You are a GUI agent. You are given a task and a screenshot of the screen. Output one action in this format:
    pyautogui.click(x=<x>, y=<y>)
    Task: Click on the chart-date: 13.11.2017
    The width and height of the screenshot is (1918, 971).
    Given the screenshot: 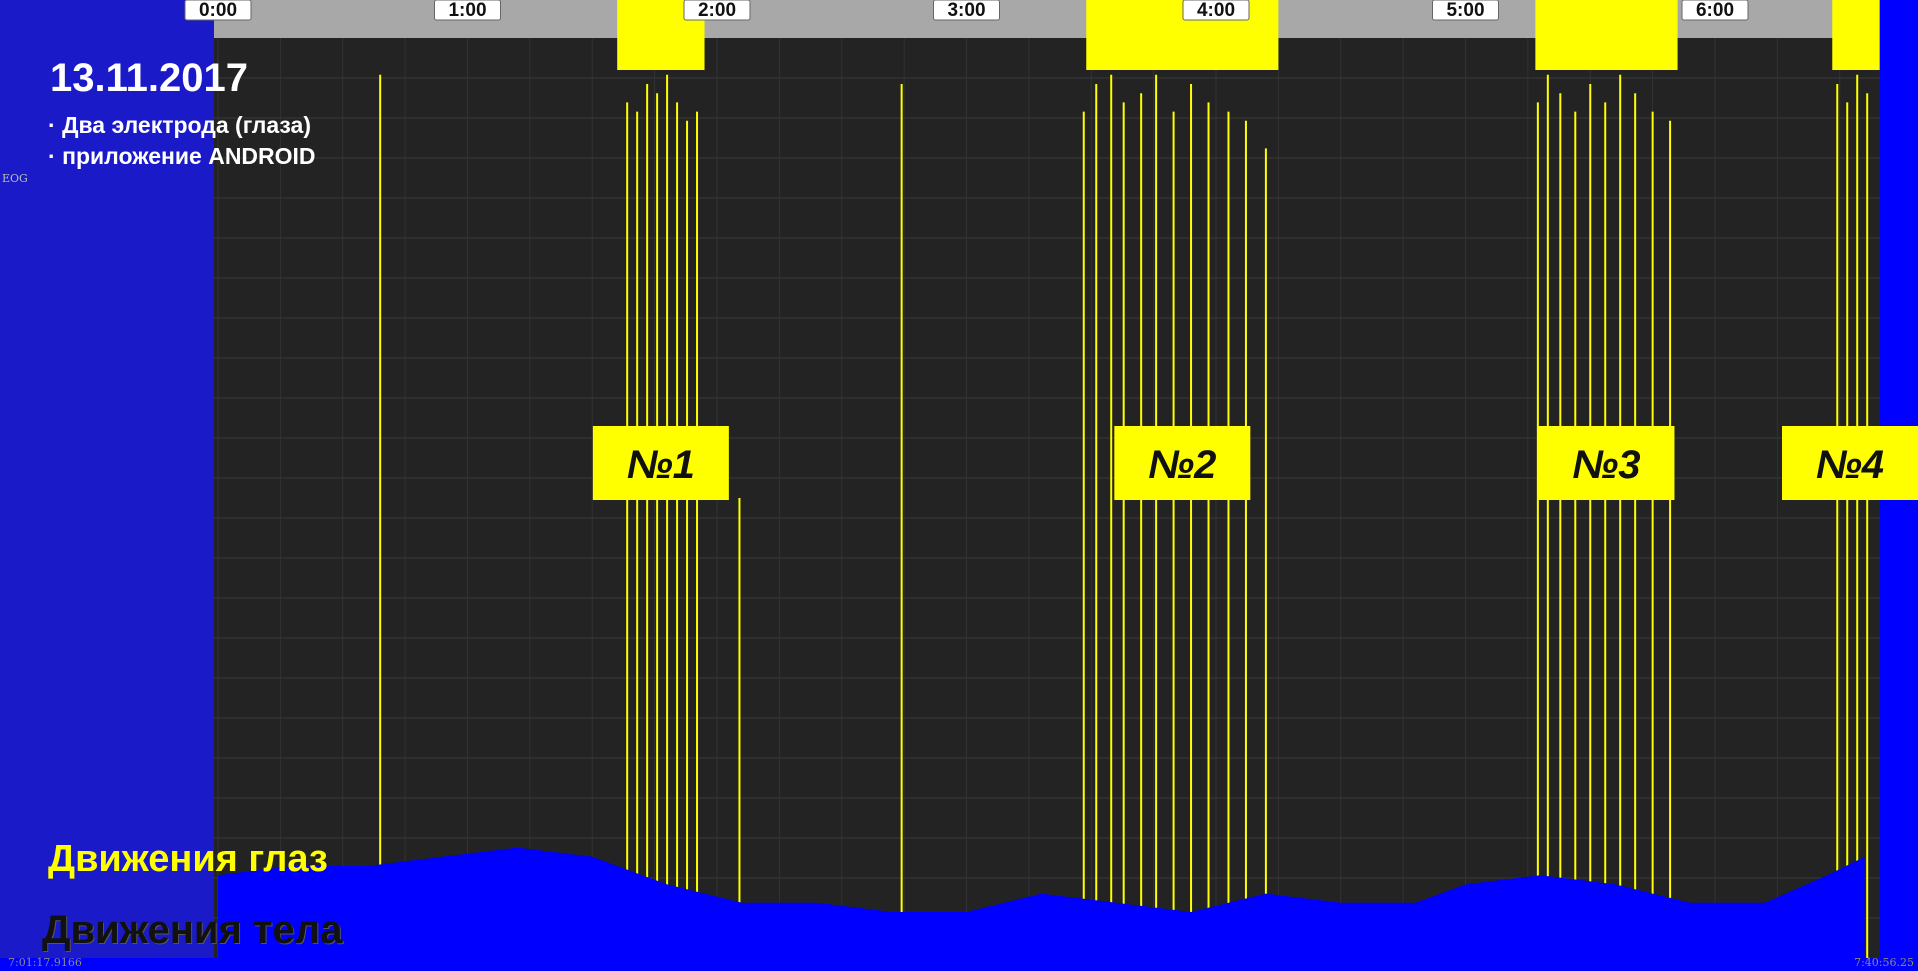 What is the action you would take?
    pyautogui.click(x=149, y=78)
    